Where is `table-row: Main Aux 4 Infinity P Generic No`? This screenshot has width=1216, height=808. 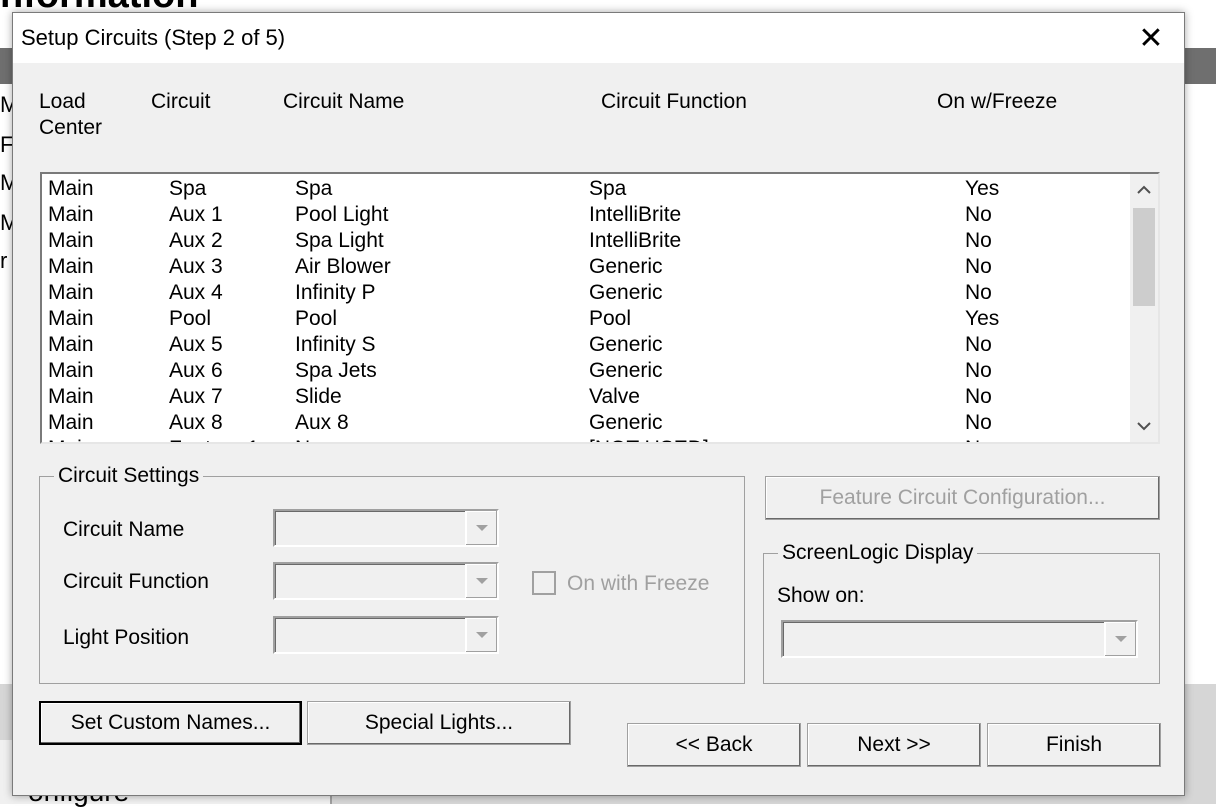
table-row: Main Aux 4 Infinity P Generic No is located at coordinates (586, 293).